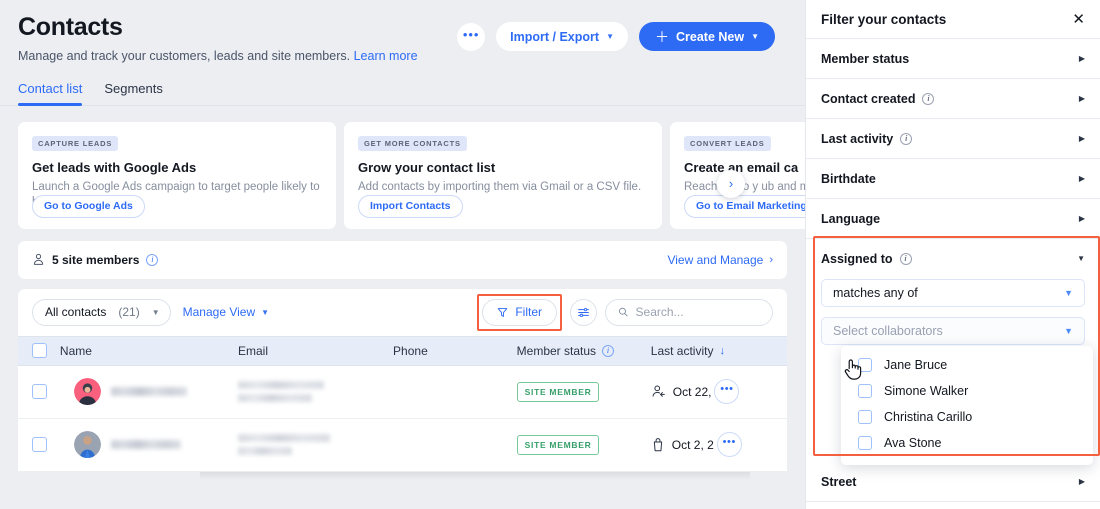 This screenshot has height=509, width=1100. What do you see at coordinates (953, 219) in the screenshot?
I see `filter-row-language: Language ▶` at bounding box center [953, 219].